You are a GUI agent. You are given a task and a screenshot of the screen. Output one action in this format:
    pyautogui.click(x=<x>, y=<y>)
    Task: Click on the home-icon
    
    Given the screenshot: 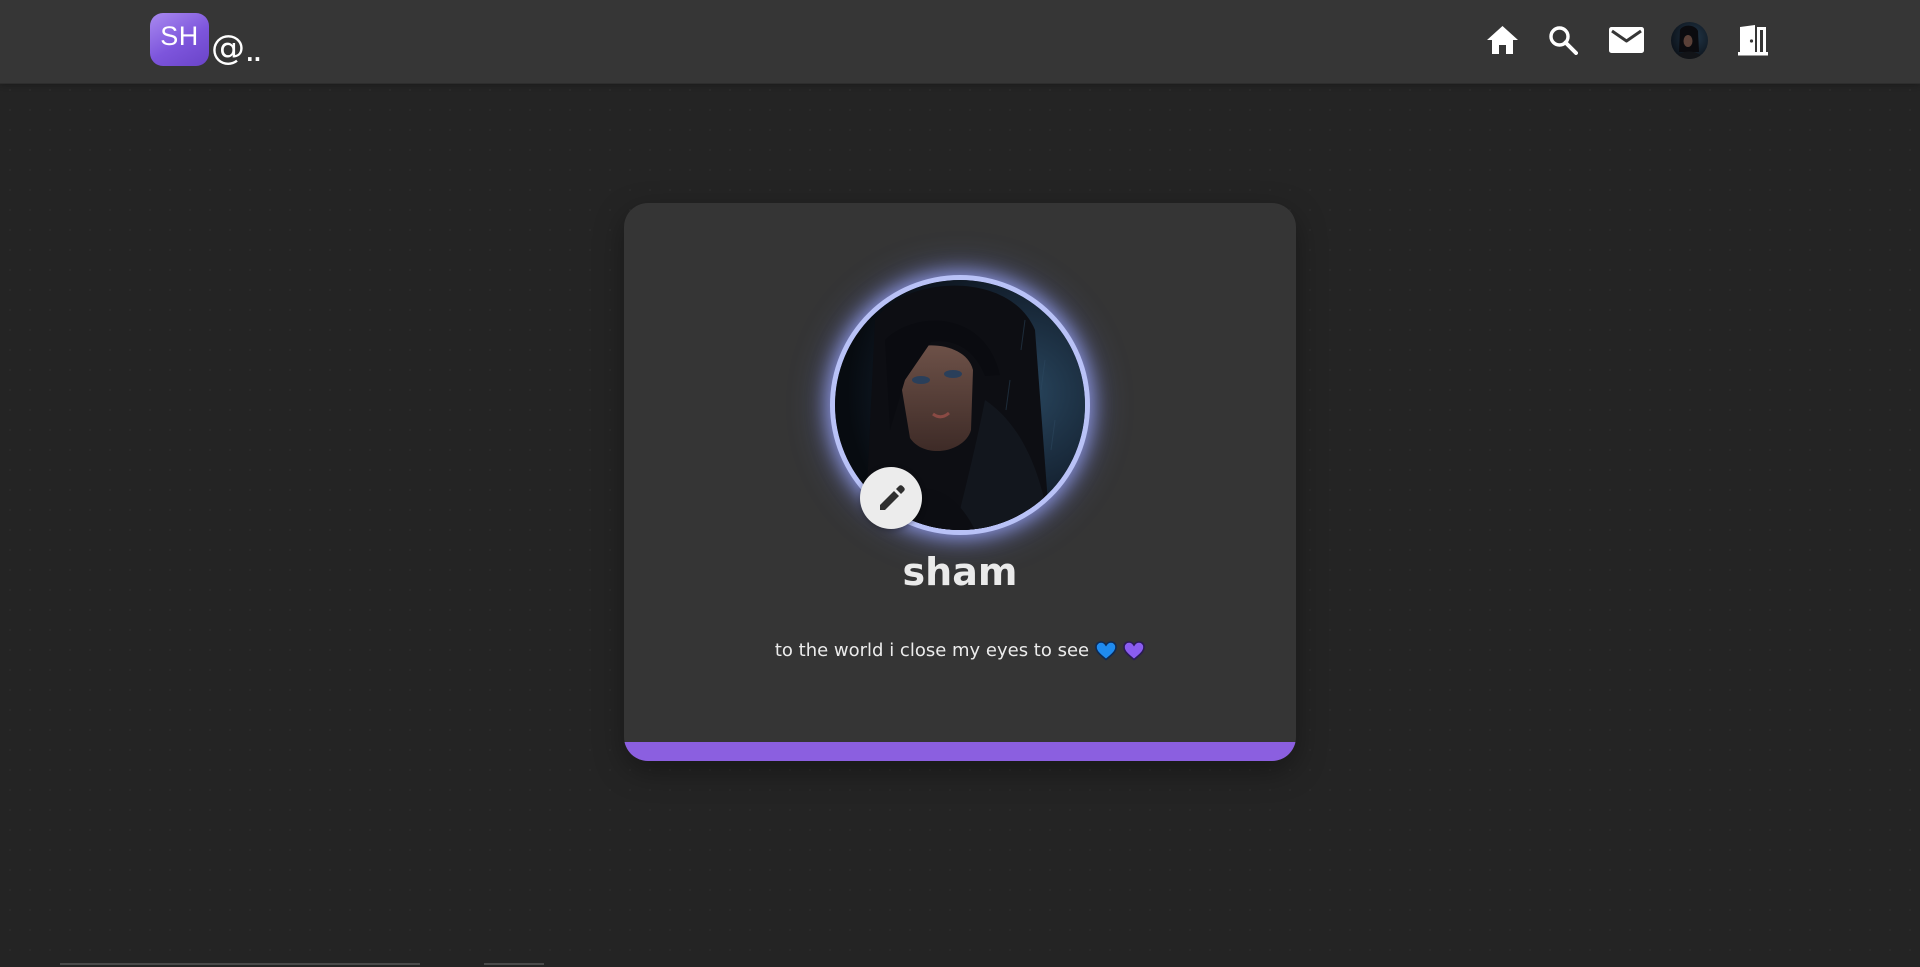 What is the action you would take?
    pyautogui.click(x=1502, y=40)
    